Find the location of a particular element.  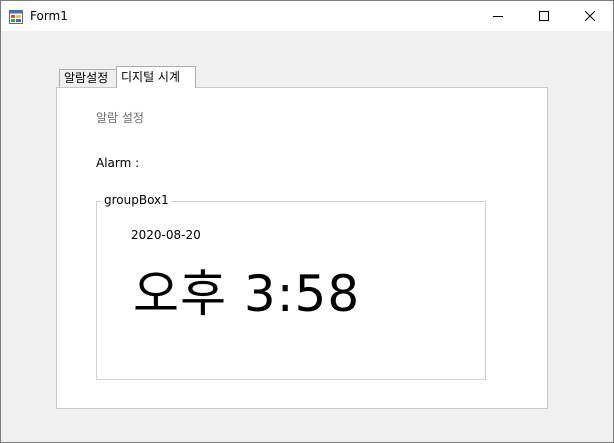

date-label: 2020-08-20 is located at coordinates (166, 235).